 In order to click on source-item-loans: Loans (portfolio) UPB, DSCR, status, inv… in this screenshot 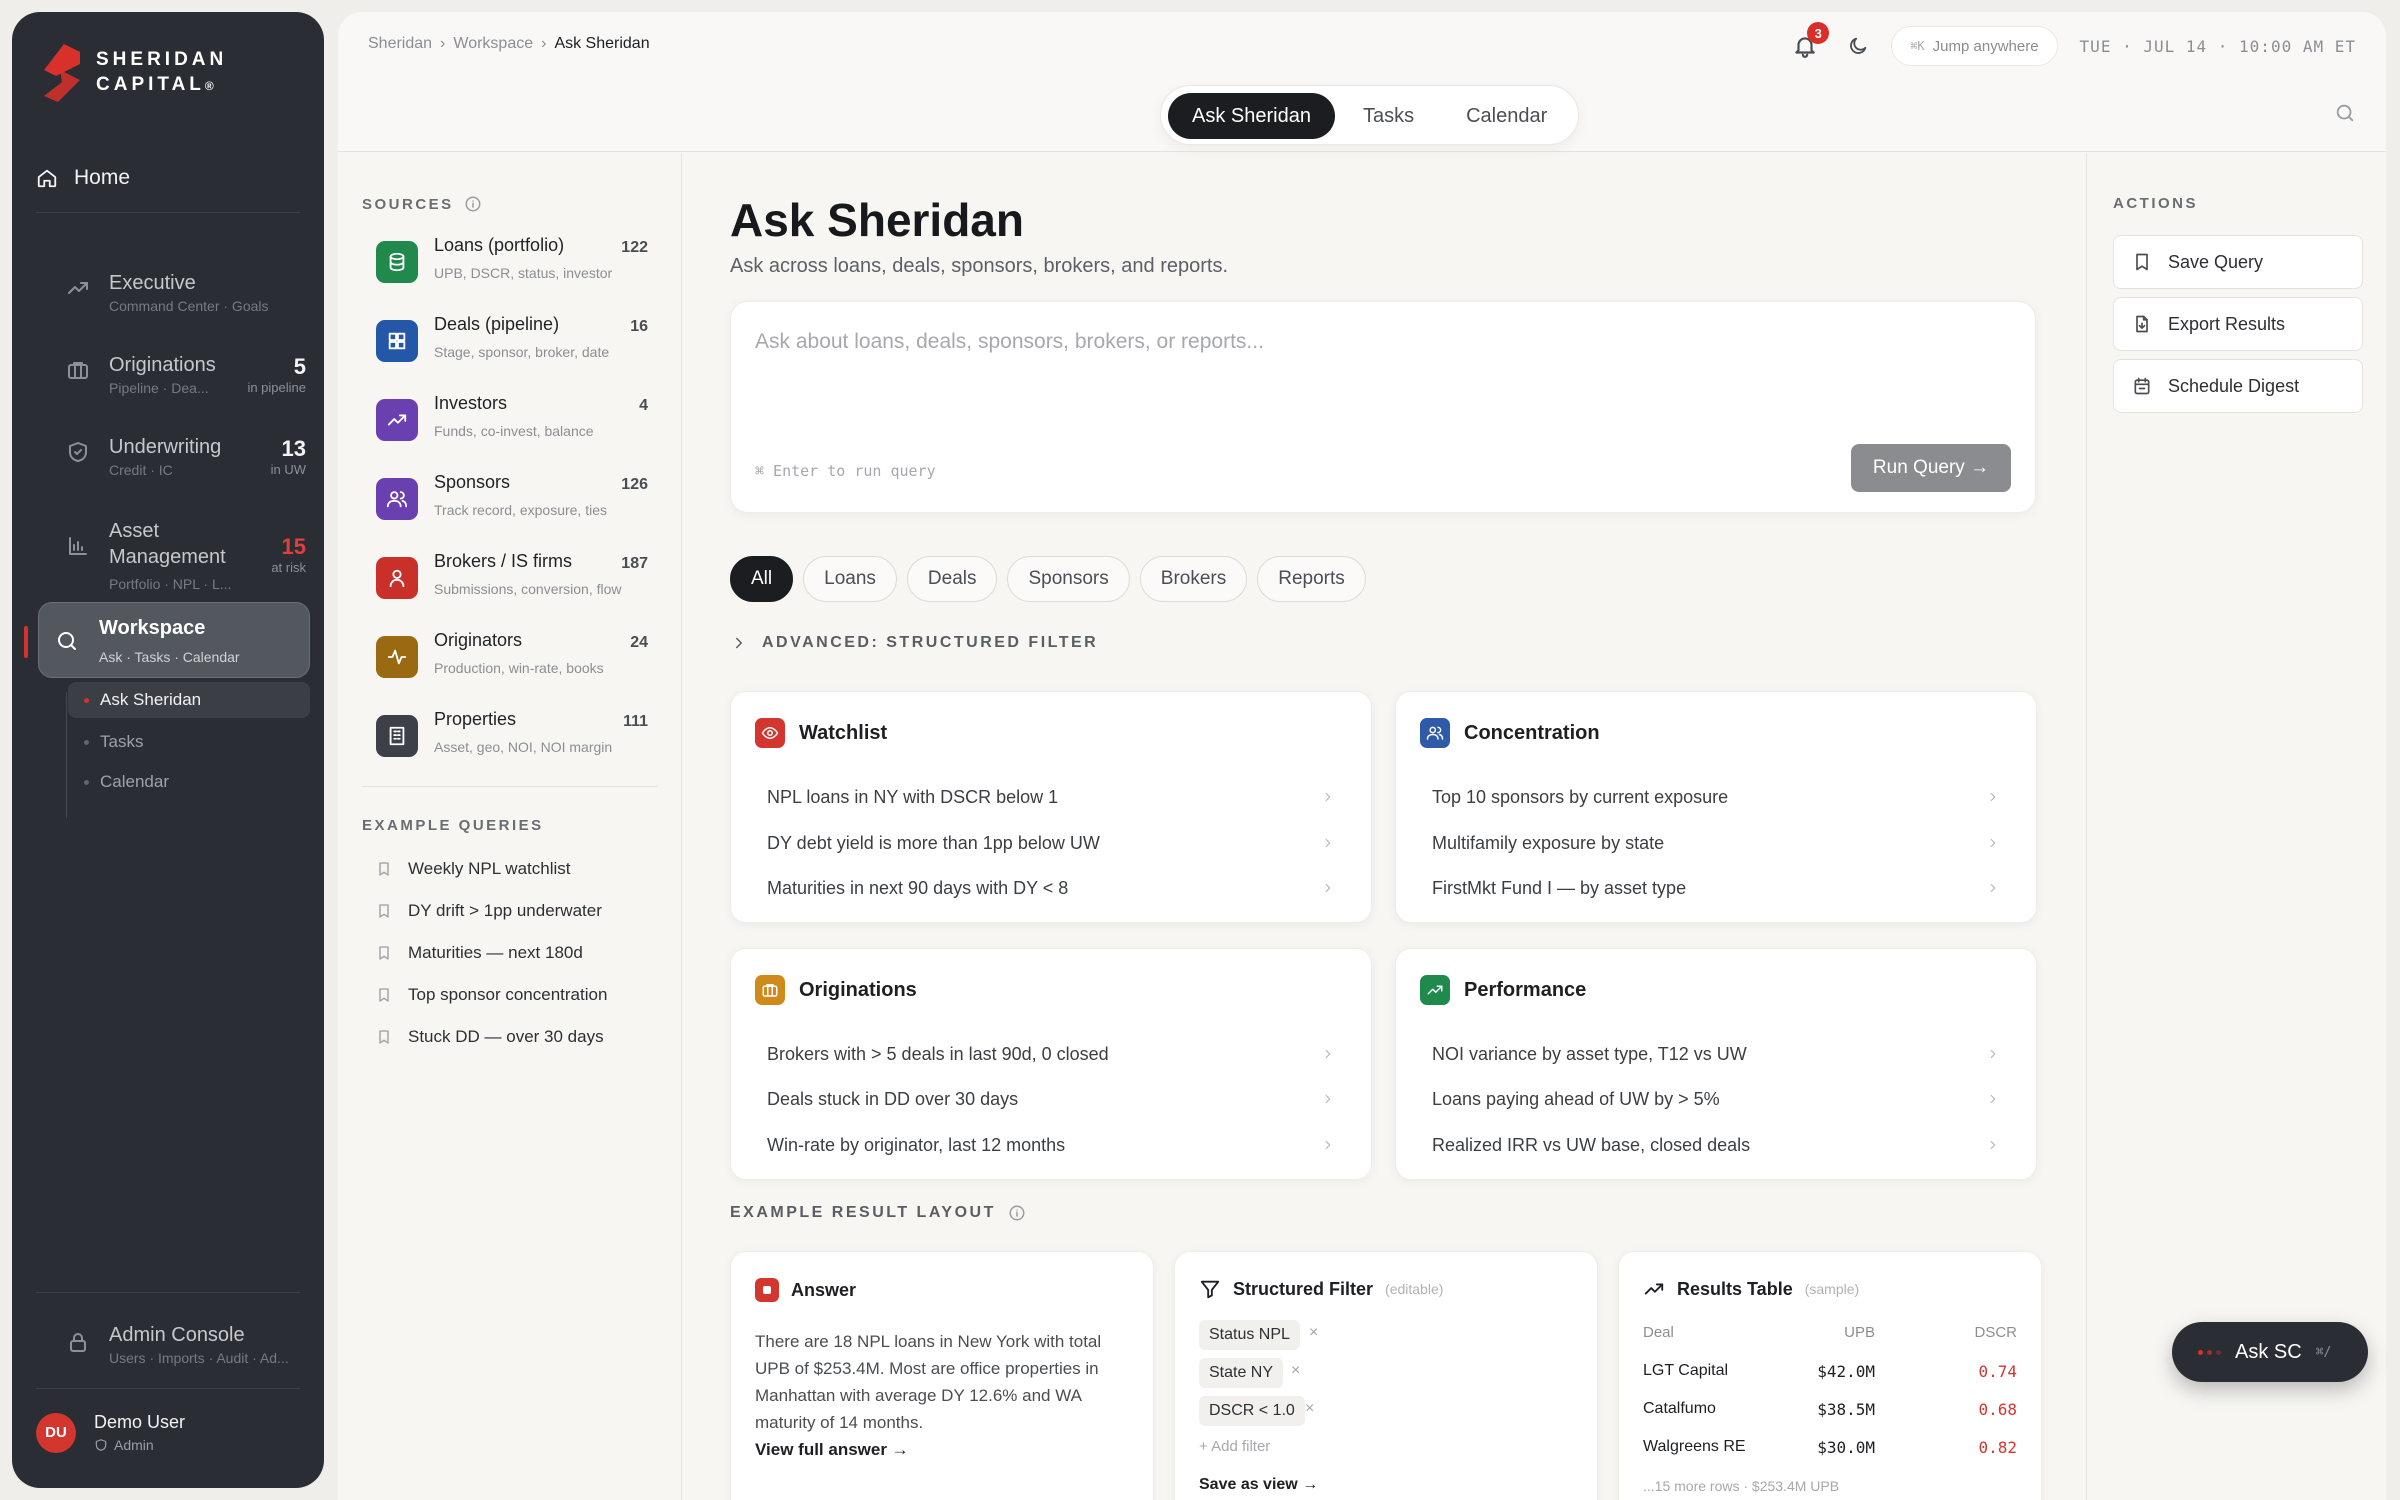, I will do `click(512, 266)`.